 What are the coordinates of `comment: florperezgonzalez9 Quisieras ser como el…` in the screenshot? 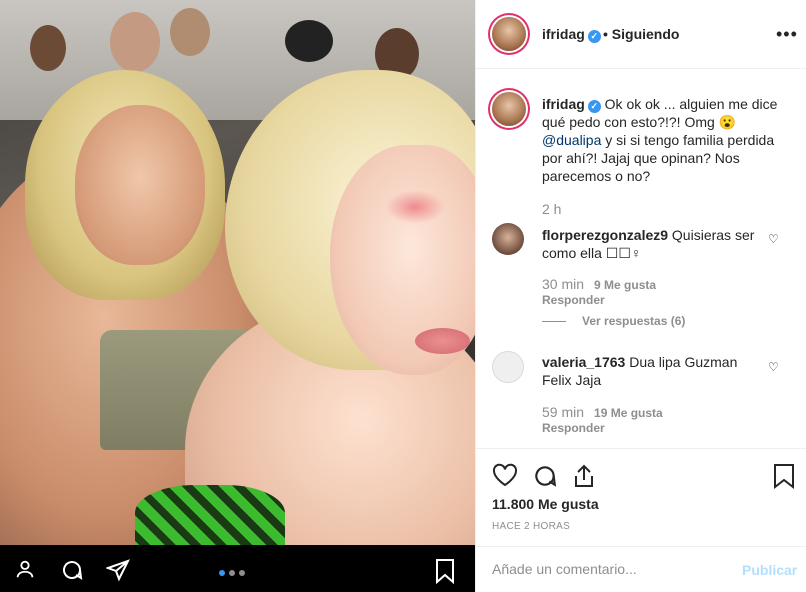 It's located at (652, 244).